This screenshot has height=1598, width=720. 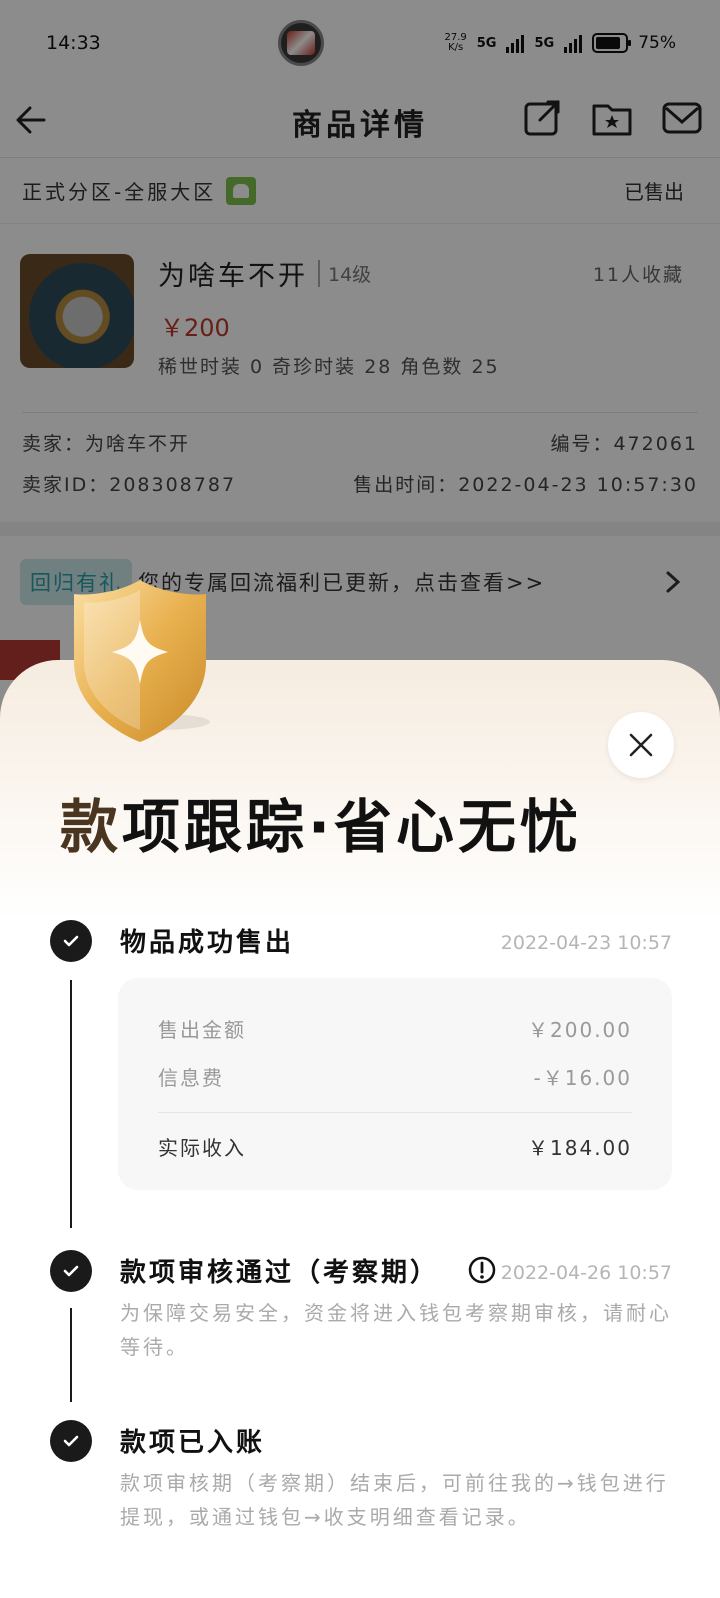 I want to click on step-3-check-icon, so click(x=71, y=1441).